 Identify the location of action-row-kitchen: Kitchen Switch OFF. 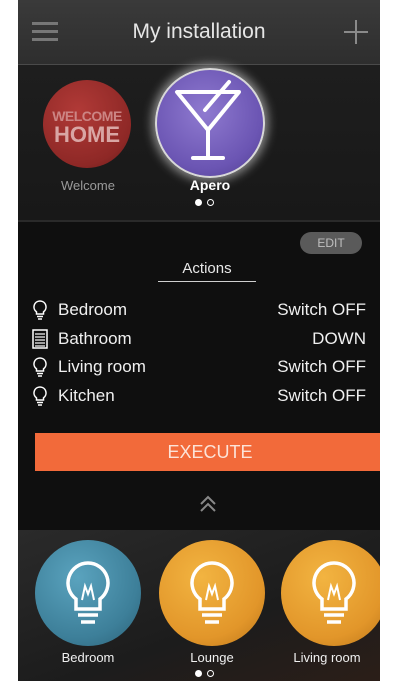
(206, 396).